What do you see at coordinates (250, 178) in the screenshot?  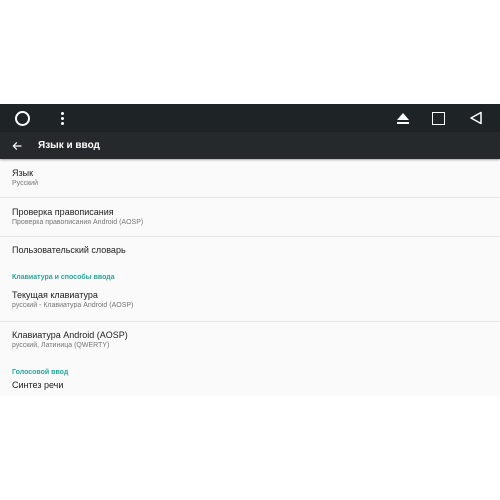 I see `setting-language: Язык Русский` at bounding box center [250, 178].